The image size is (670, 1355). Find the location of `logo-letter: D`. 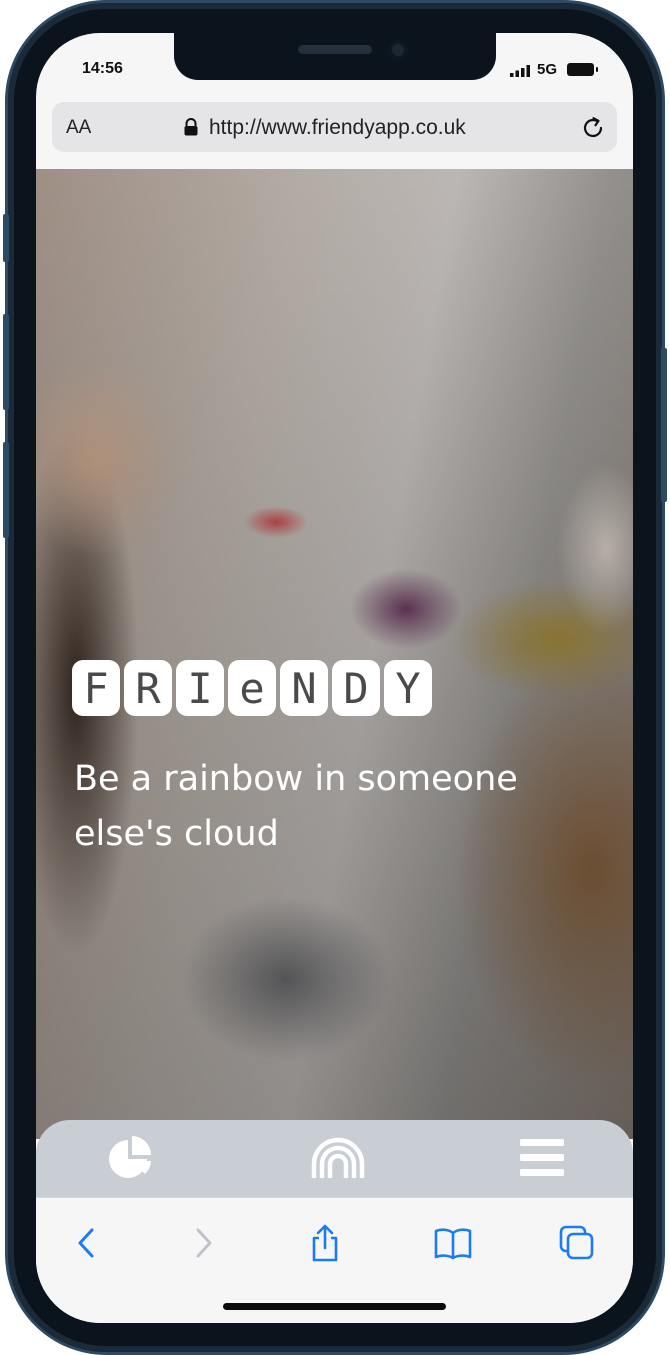

logo-letter: D is located at coordinates (356, 688).